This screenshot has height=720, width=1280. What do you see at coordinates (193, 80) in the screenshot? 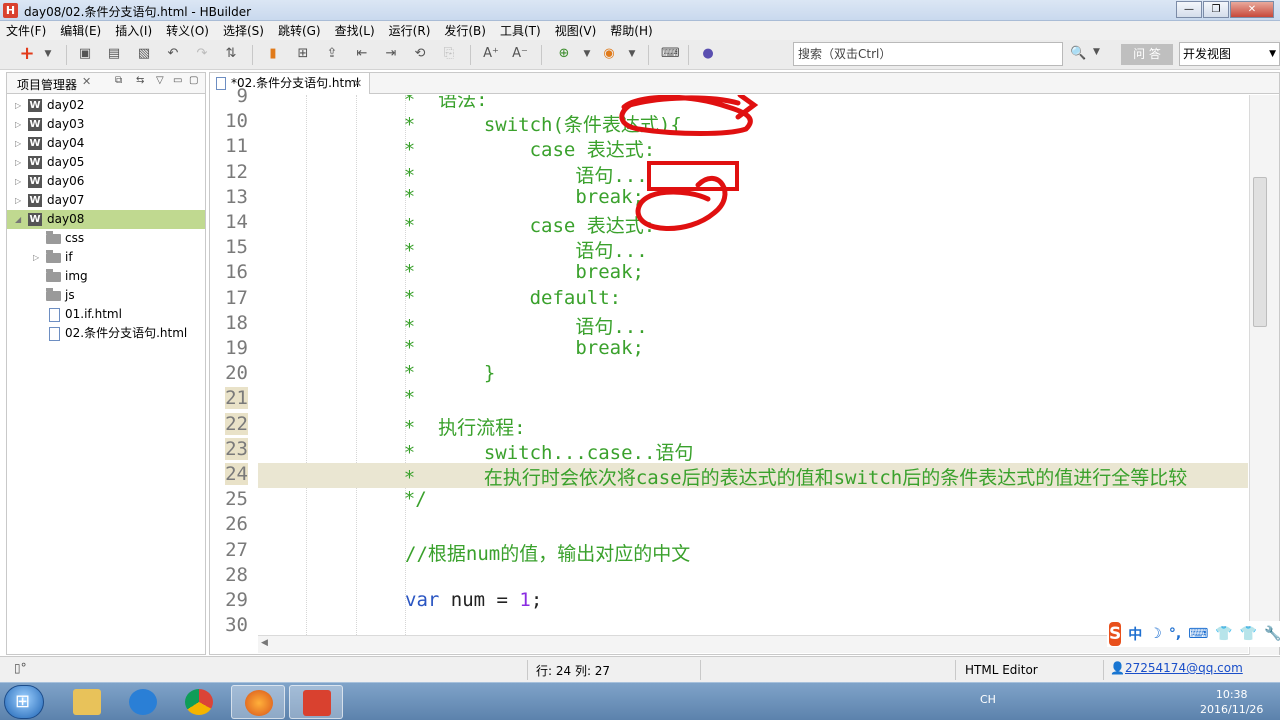
I see `maximize-panel-icon: ▢` at bounding box center [193, 80].